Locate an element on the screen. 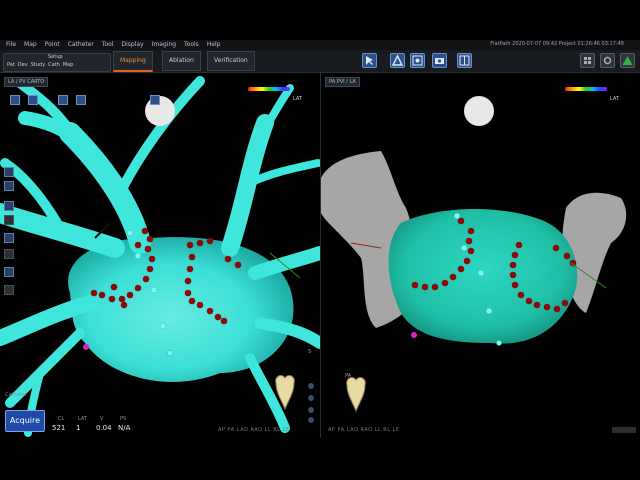 This screenshot has height=480, width=640. setup-group: Setup Pat Dev Study Cath Map is located at coordinates (57, 62).